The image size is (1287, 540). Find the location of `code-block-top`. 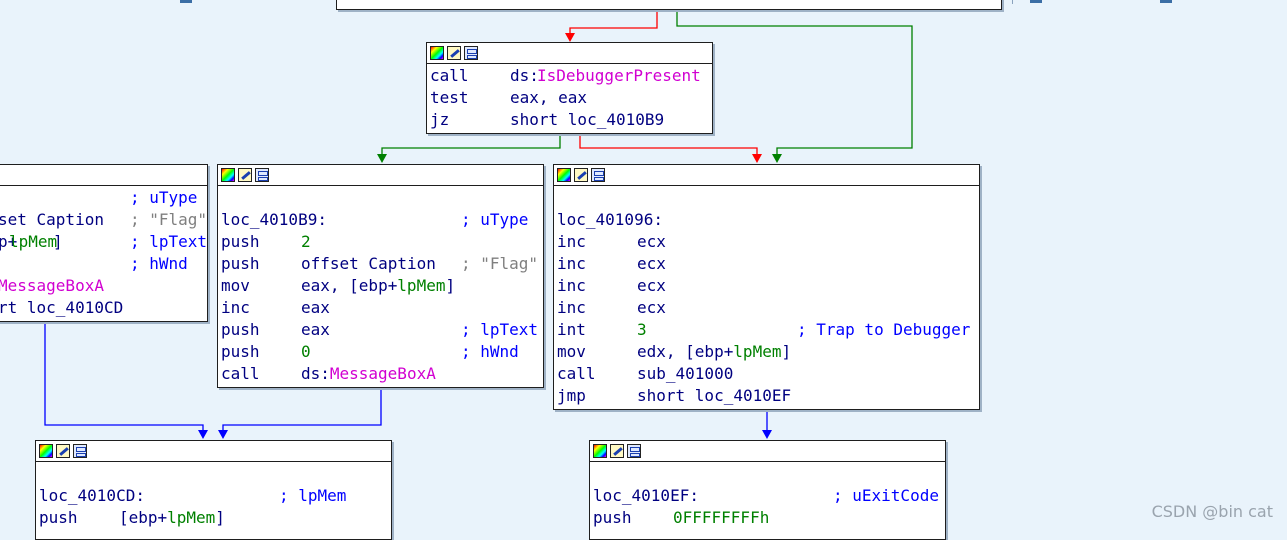

code-block-top is located at coordinates (669, 5).